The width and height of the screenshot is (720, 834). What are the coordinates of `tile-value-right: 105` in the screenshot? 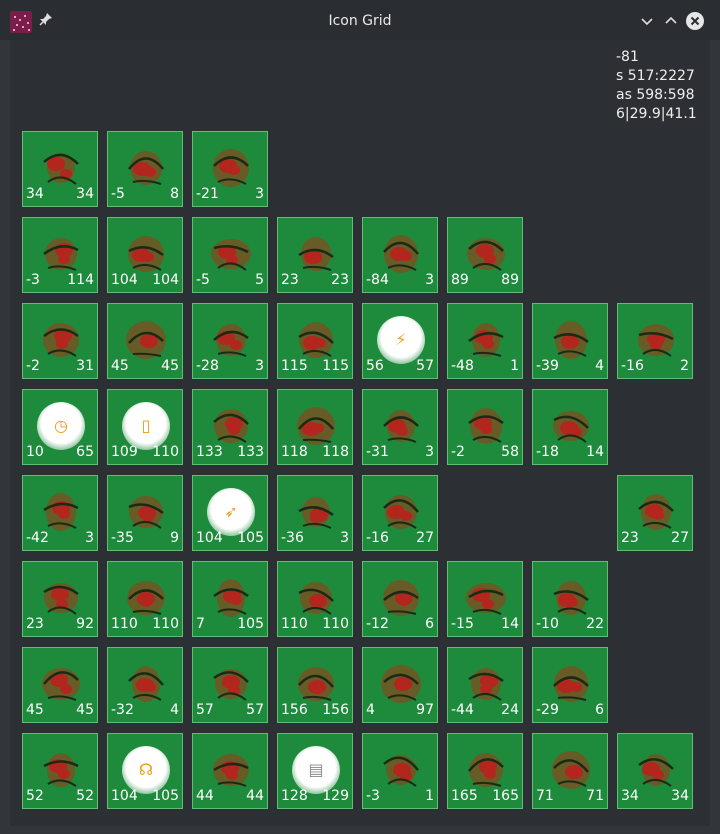 It's located at (165, 796).